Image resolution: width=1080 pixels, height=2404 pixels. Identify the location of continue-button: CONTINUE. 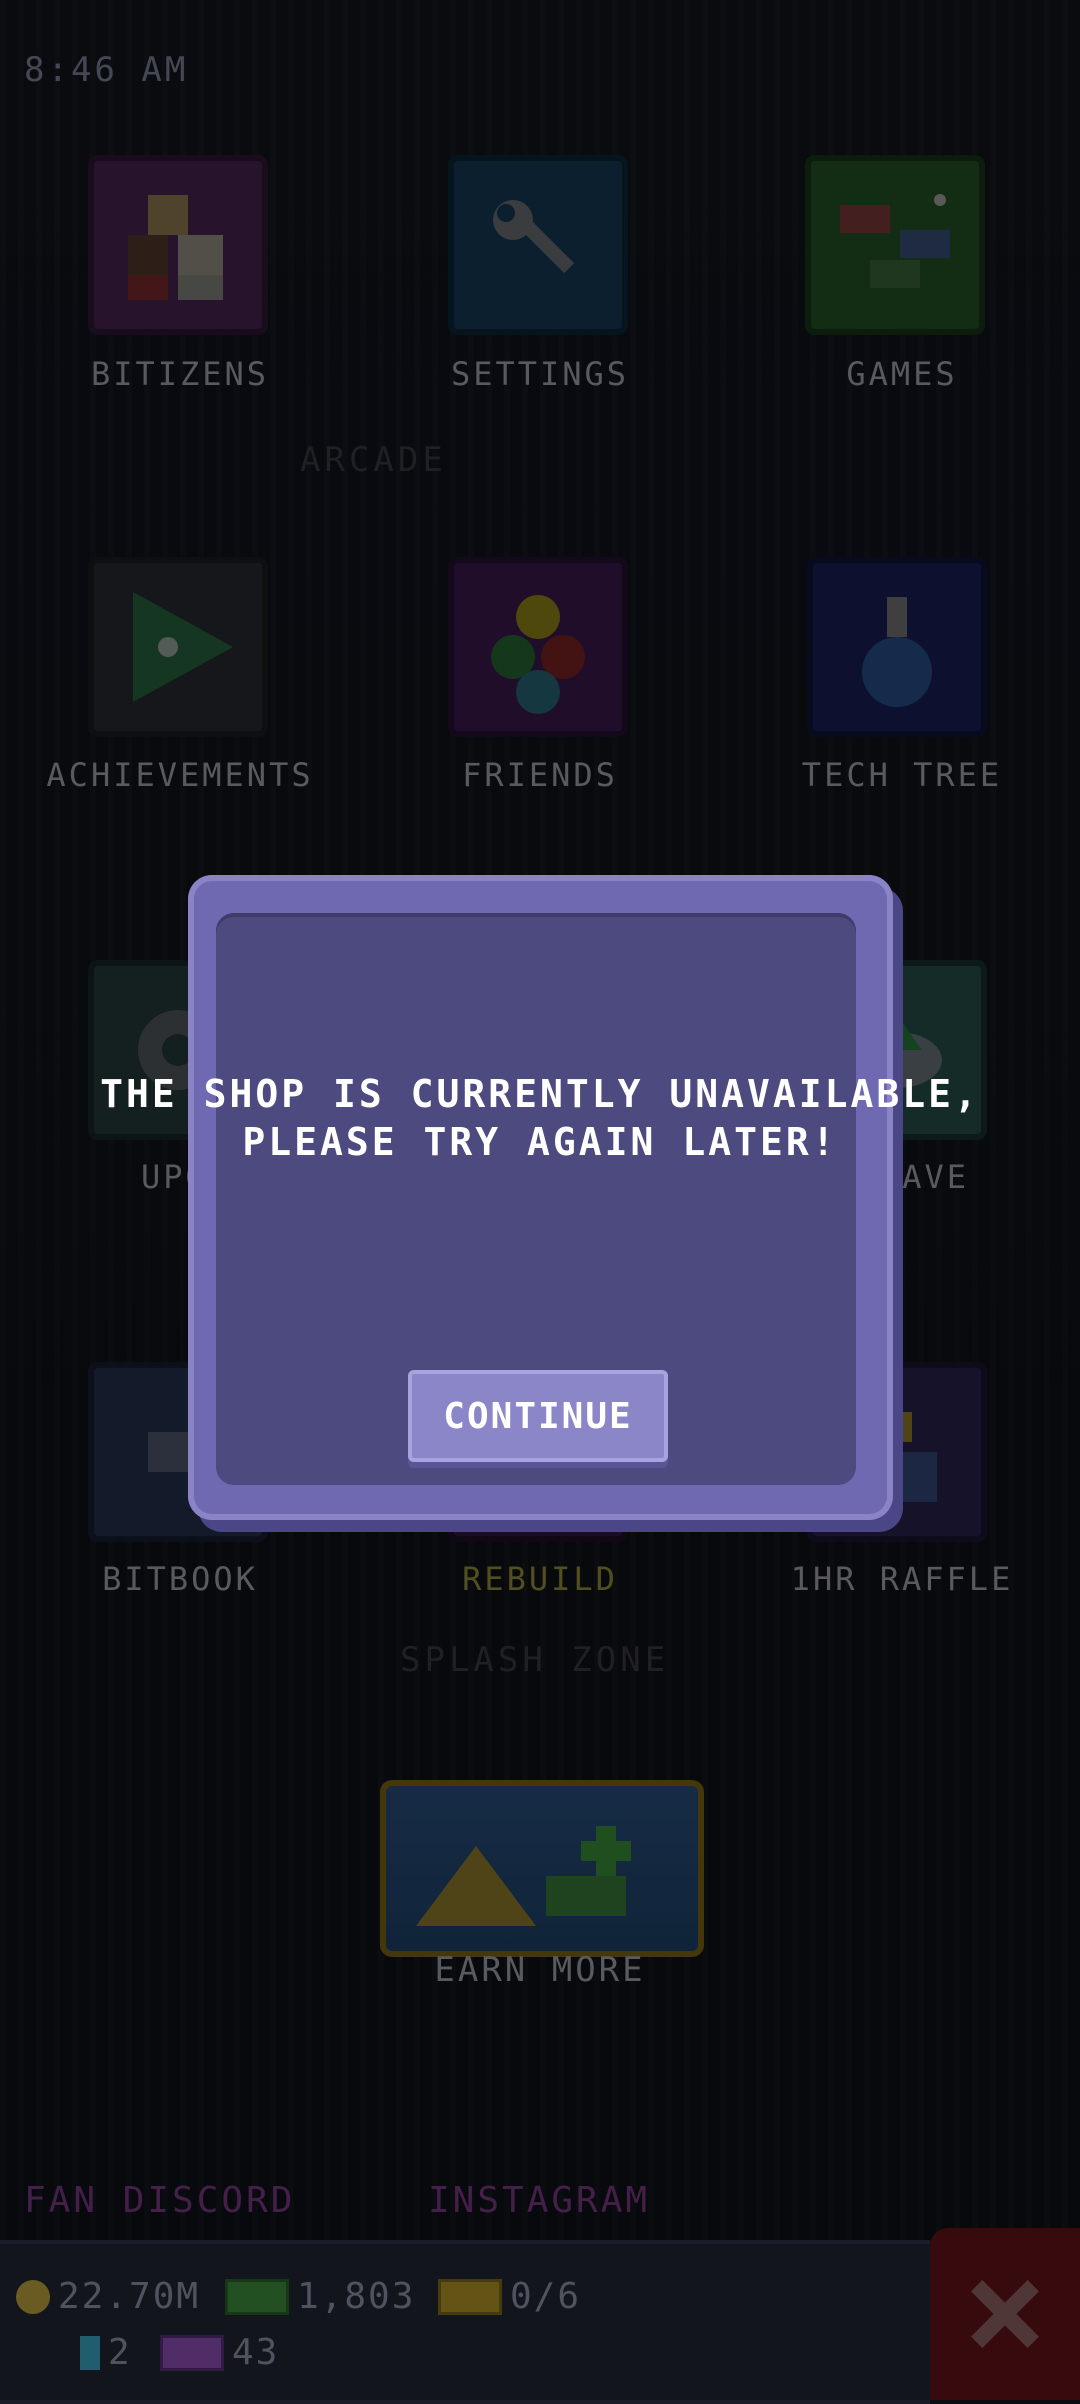
(538, 1416).